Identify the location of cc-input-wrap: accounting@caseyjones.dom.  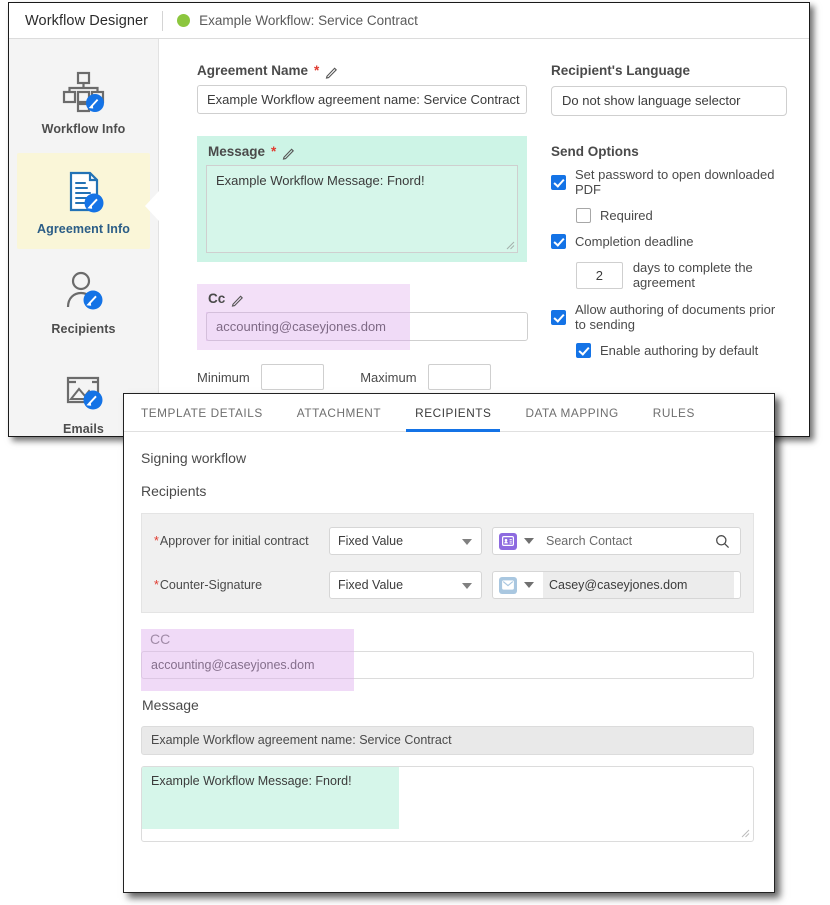
(367, 326).